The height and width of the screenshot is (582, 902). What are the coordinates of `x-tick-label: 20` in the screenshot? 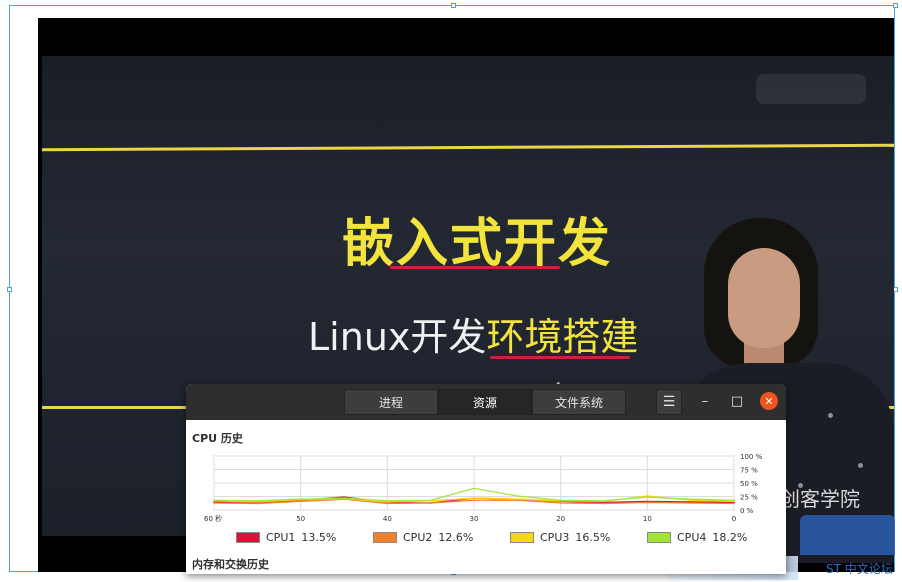 It's located at (560, 519).